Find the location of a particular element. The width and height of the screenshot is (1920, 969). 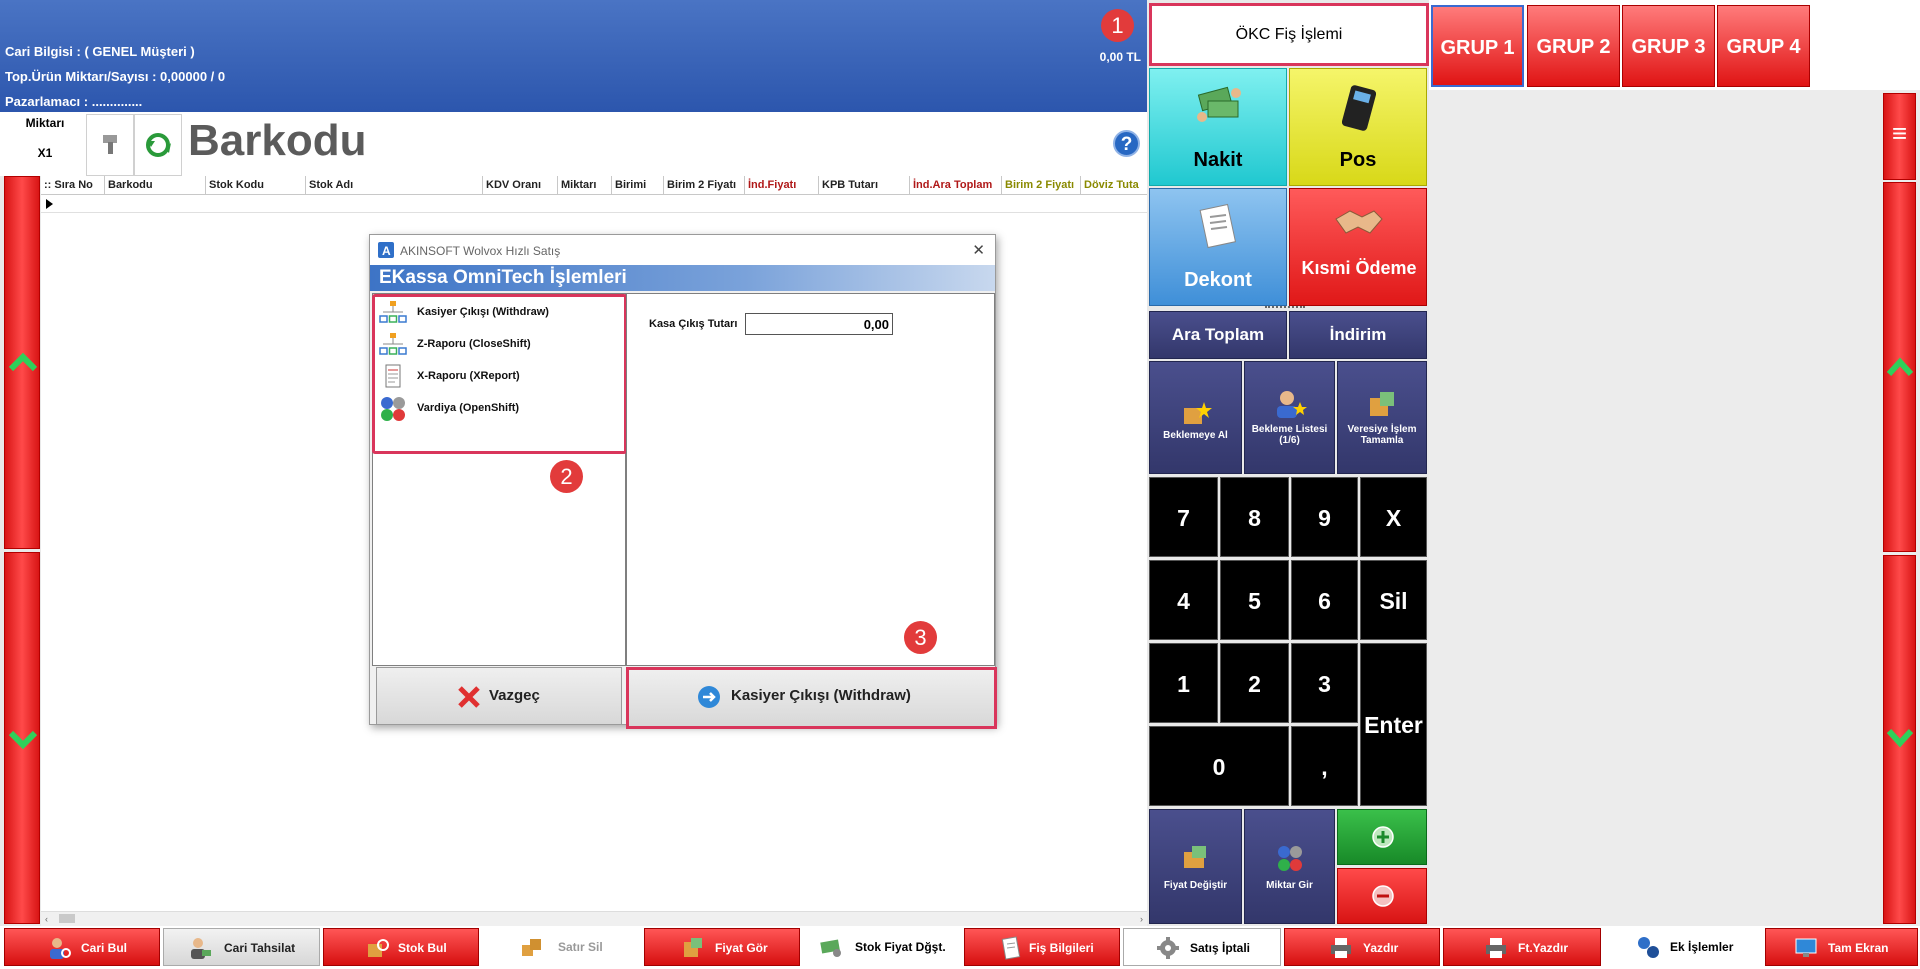

group-4-button: GRUP 4 is located at coordinates (1763, 46).